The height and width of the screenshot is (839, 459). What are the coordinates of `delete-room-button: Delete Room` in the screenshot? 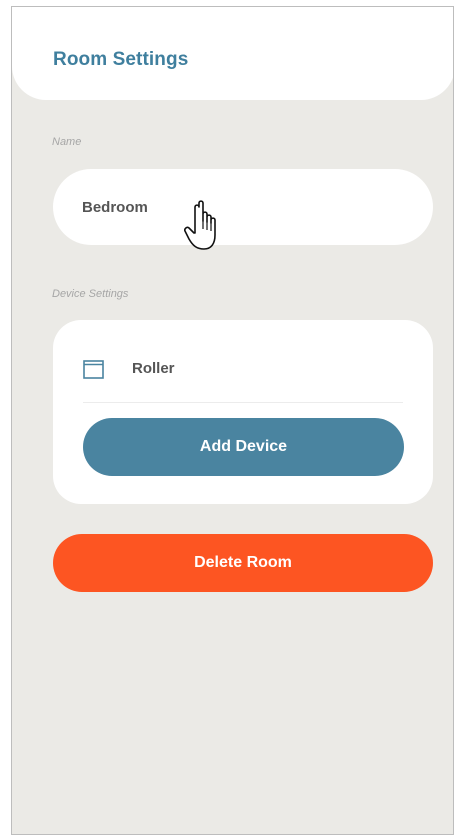 It's located at (243, 563).